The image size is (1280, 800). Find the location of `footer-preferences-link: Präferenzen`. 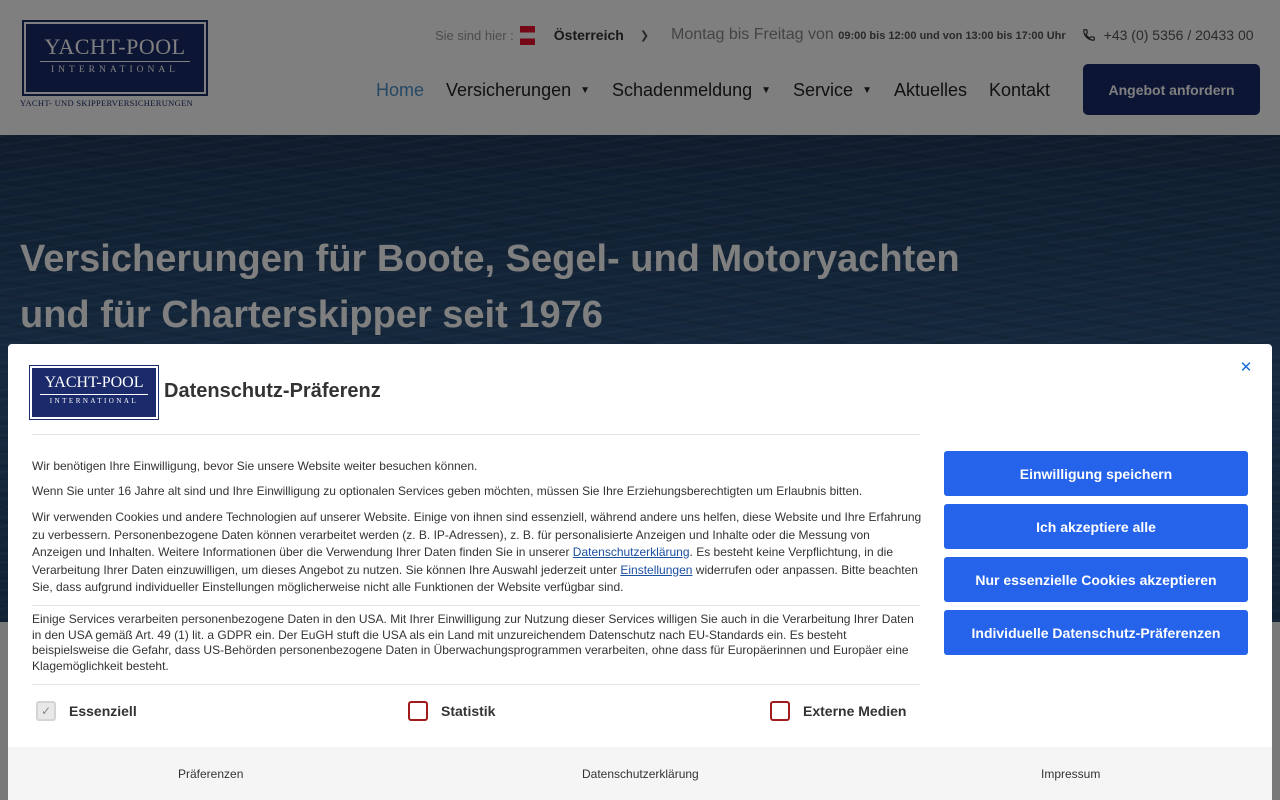

footer-preferences-link: Präferenzen is located at coordinates (210, 774).